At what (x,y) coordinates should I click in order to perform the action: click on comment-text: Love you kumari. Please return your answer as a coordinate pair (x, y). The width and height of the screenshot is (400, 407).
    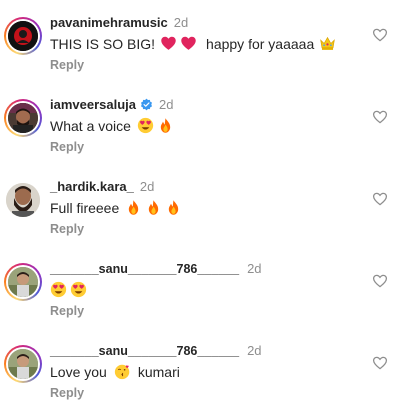
    Looking at the image, I should click on (115, 371).